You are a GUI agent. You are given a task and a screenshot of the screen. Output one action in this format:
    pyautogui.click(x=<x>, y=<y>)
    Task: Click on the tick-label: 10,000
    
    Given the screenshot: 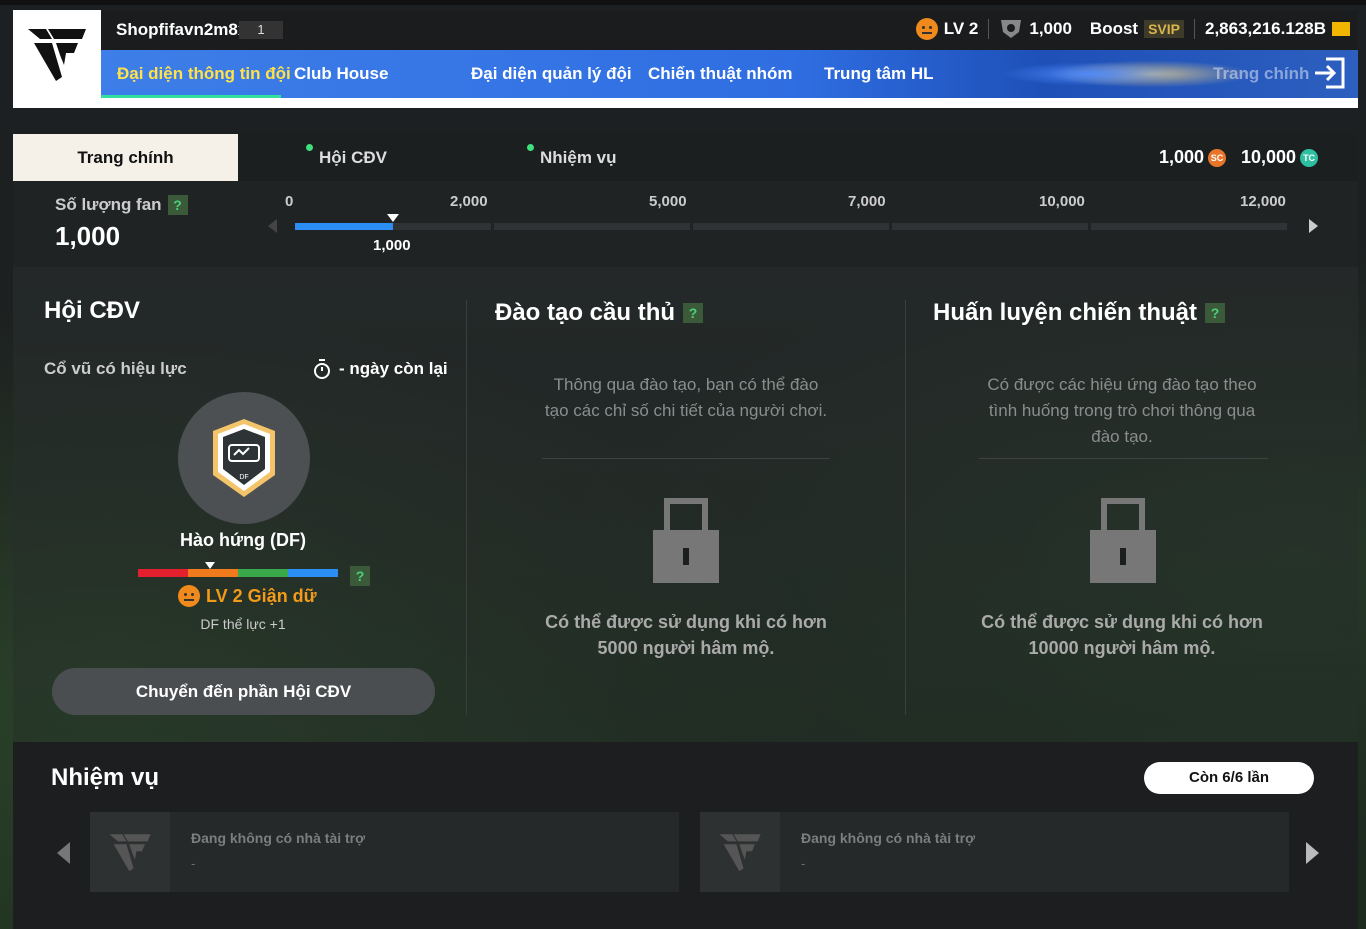 What is the action you would take?
    pyautogui.click(x=1062, y=201)
    